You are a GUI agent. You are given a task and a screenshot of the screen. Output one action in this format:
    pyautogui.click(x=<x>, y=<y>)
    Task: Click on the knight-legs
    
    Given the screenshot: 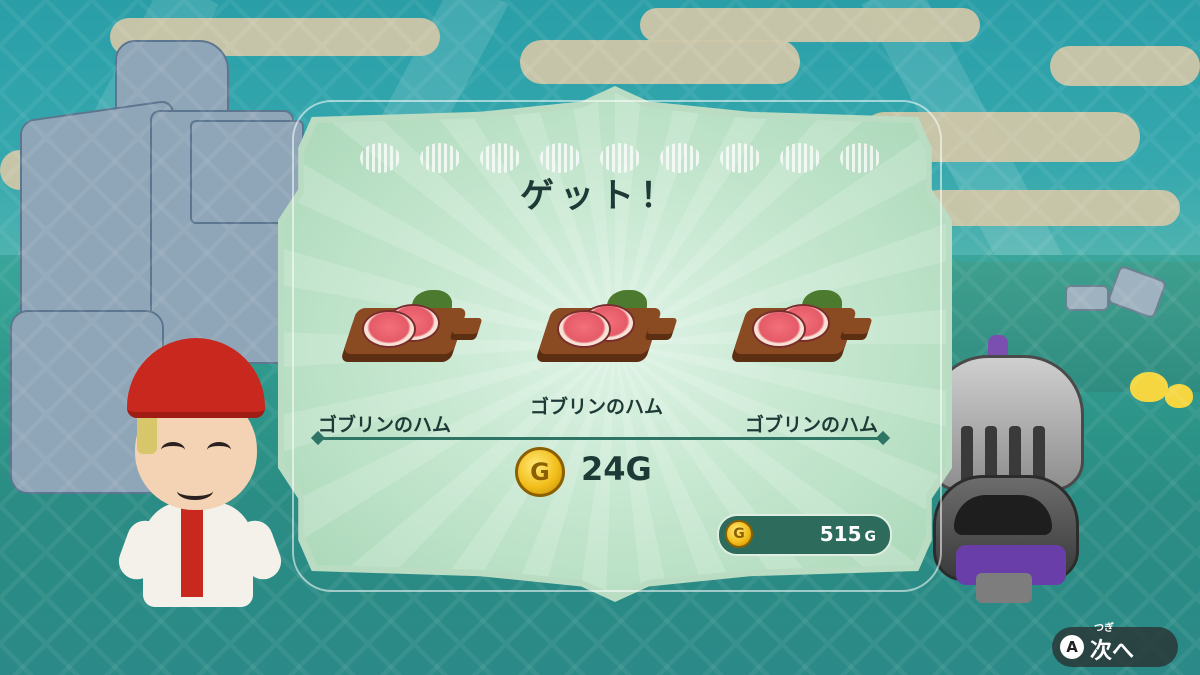 What is the action you would take?
    pyautogui.click(x=1004, y=588)
    